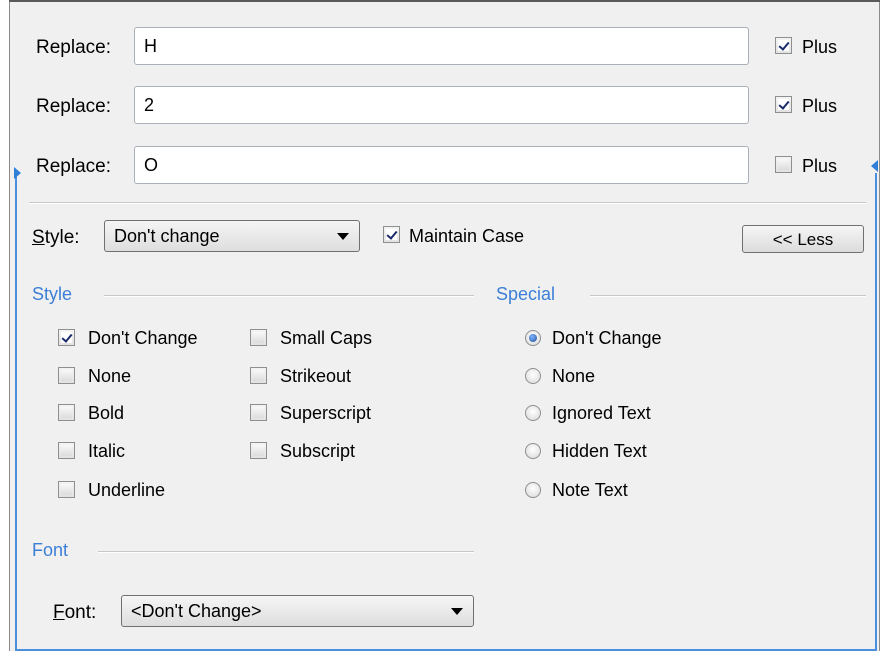 Image resolution: width=883 pixels, height=651 pixels. Describe the element at coordinates (50, 550) in the screenshot. I see `font-group-title: Font` at that location.